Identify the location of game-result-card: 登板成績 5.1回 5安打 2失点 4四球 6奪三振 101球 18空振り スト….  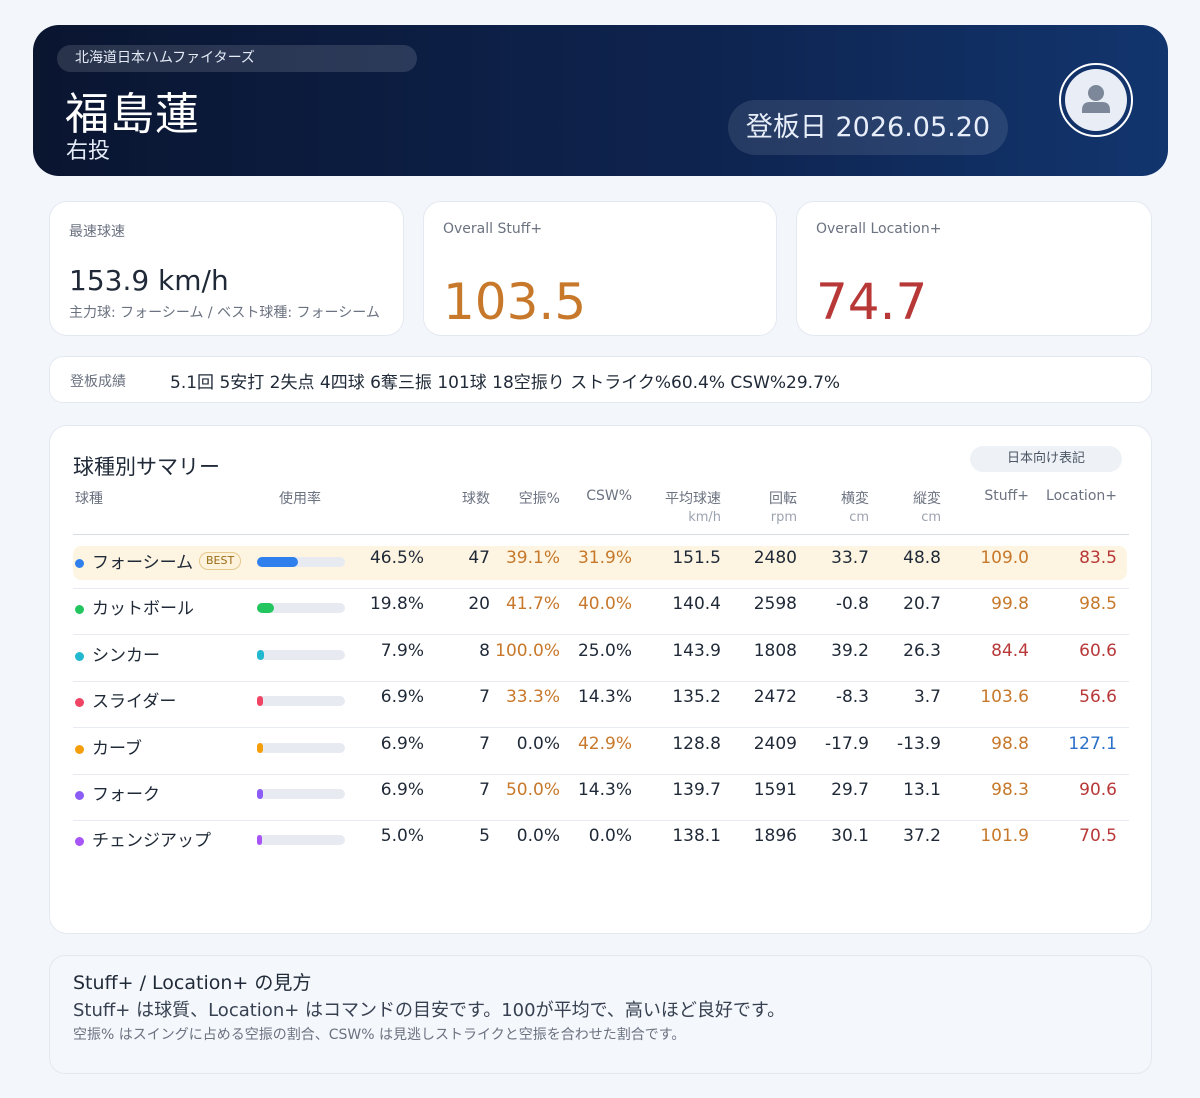
(600, 379).